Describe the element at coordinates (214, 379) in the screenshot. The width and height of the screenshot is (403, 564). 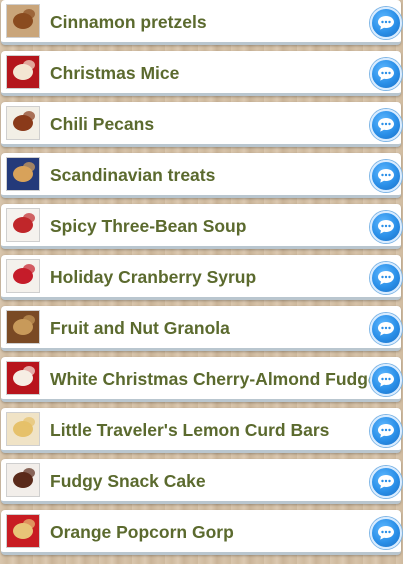
I see `recipe-title: White Christmas Cherry-Almond Fudge` at that location.